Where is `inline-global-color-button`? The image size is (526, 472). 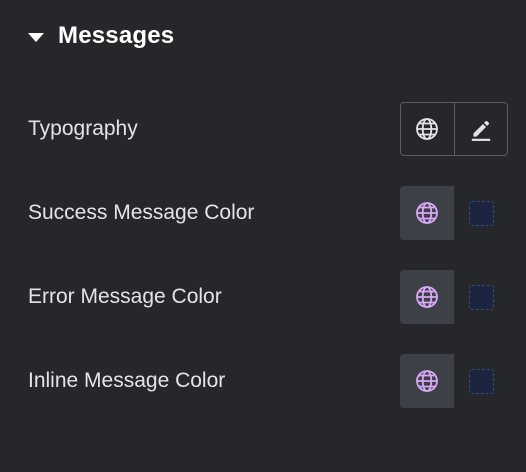
inline-global-color-button is located at coordinates (427, 381).